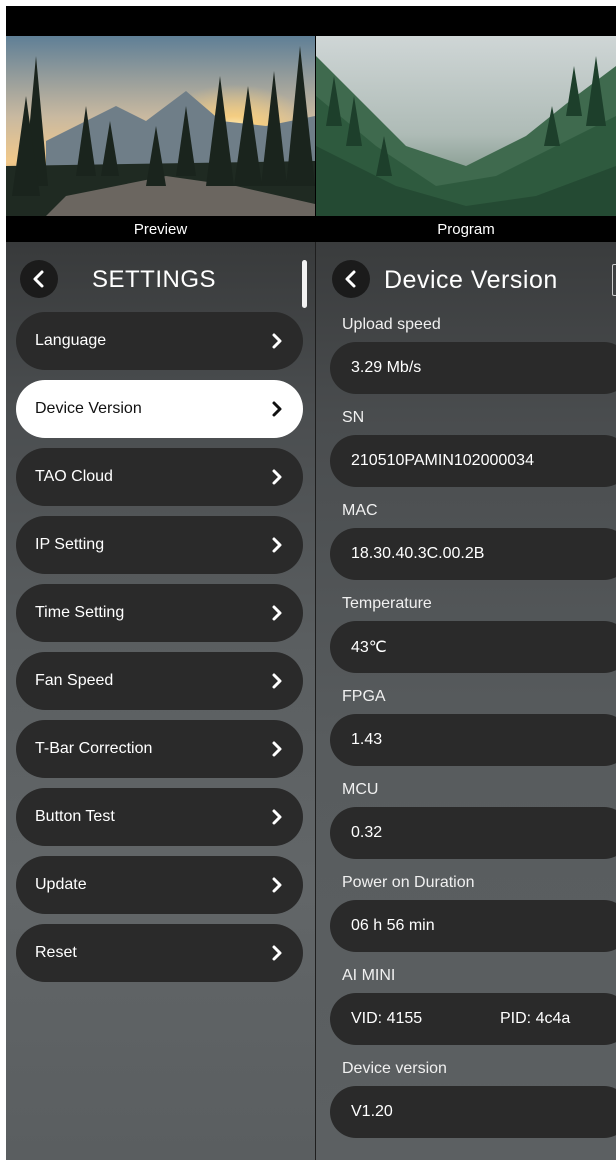 This screenshot has width=616, height=1160. I want to click on settings-item-tao-cloud: TAO Cloud, so click(159, 477).